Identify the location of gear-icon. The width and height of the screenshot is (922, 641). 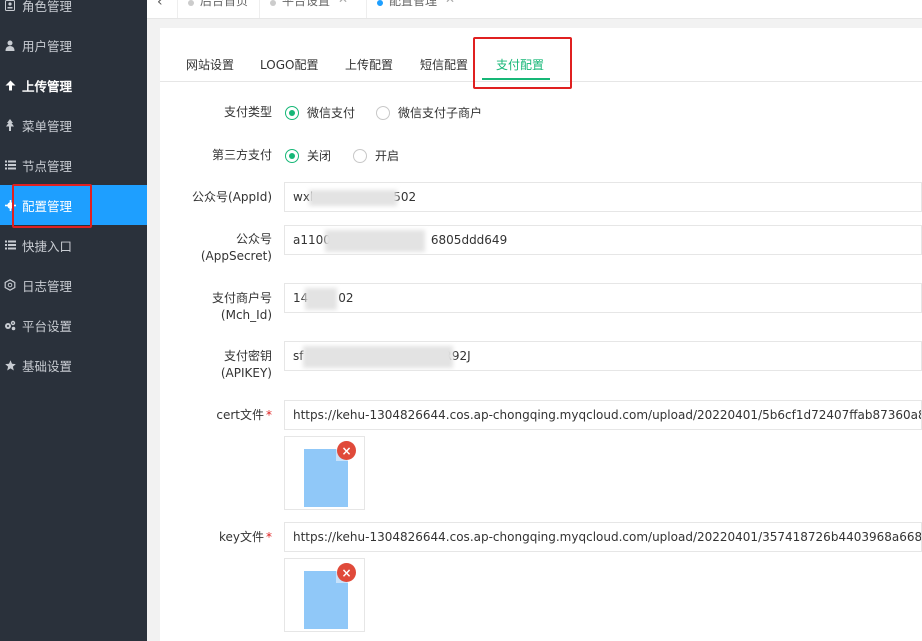
(10, 205).